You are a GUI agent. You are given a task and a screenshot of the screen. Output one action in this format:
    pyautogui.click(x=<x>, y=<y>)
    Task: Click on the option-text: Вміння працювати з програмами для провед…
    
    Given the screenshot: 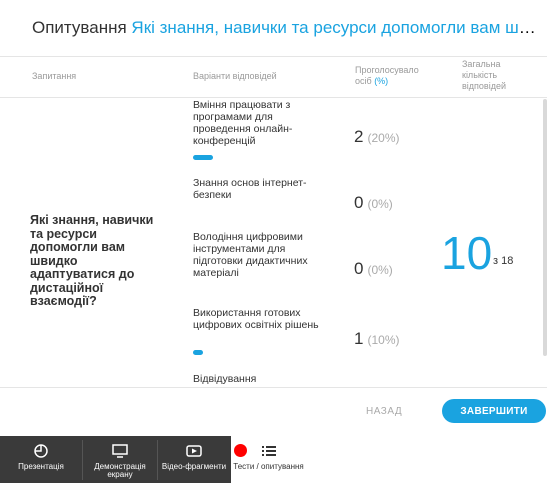 What is the action you would take?
    pyautogui.click(x=243, y=123)
    